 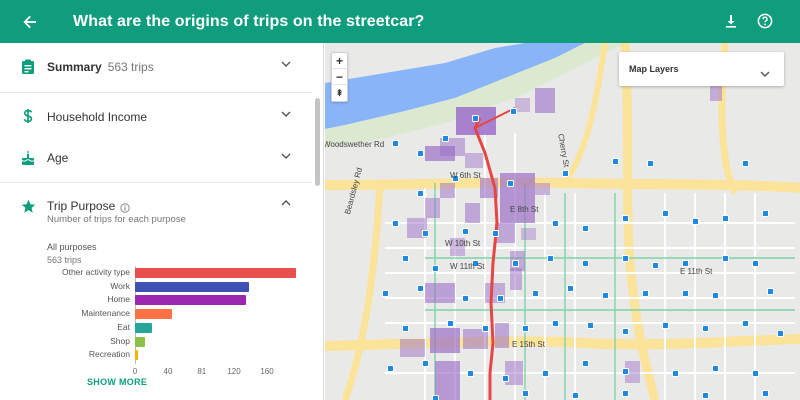 I want to click on chart-category-label: Eat, so click(x=123, y=326).